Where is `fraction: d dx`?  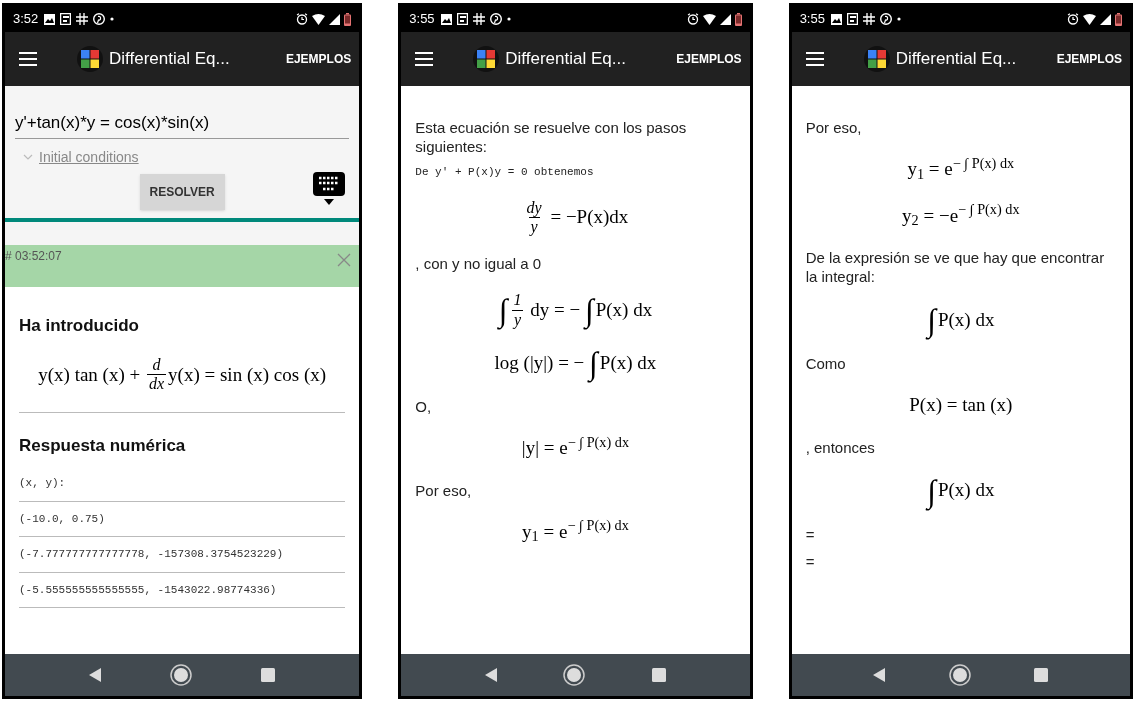 fraction: d dx is located at coordinates (157, 375).